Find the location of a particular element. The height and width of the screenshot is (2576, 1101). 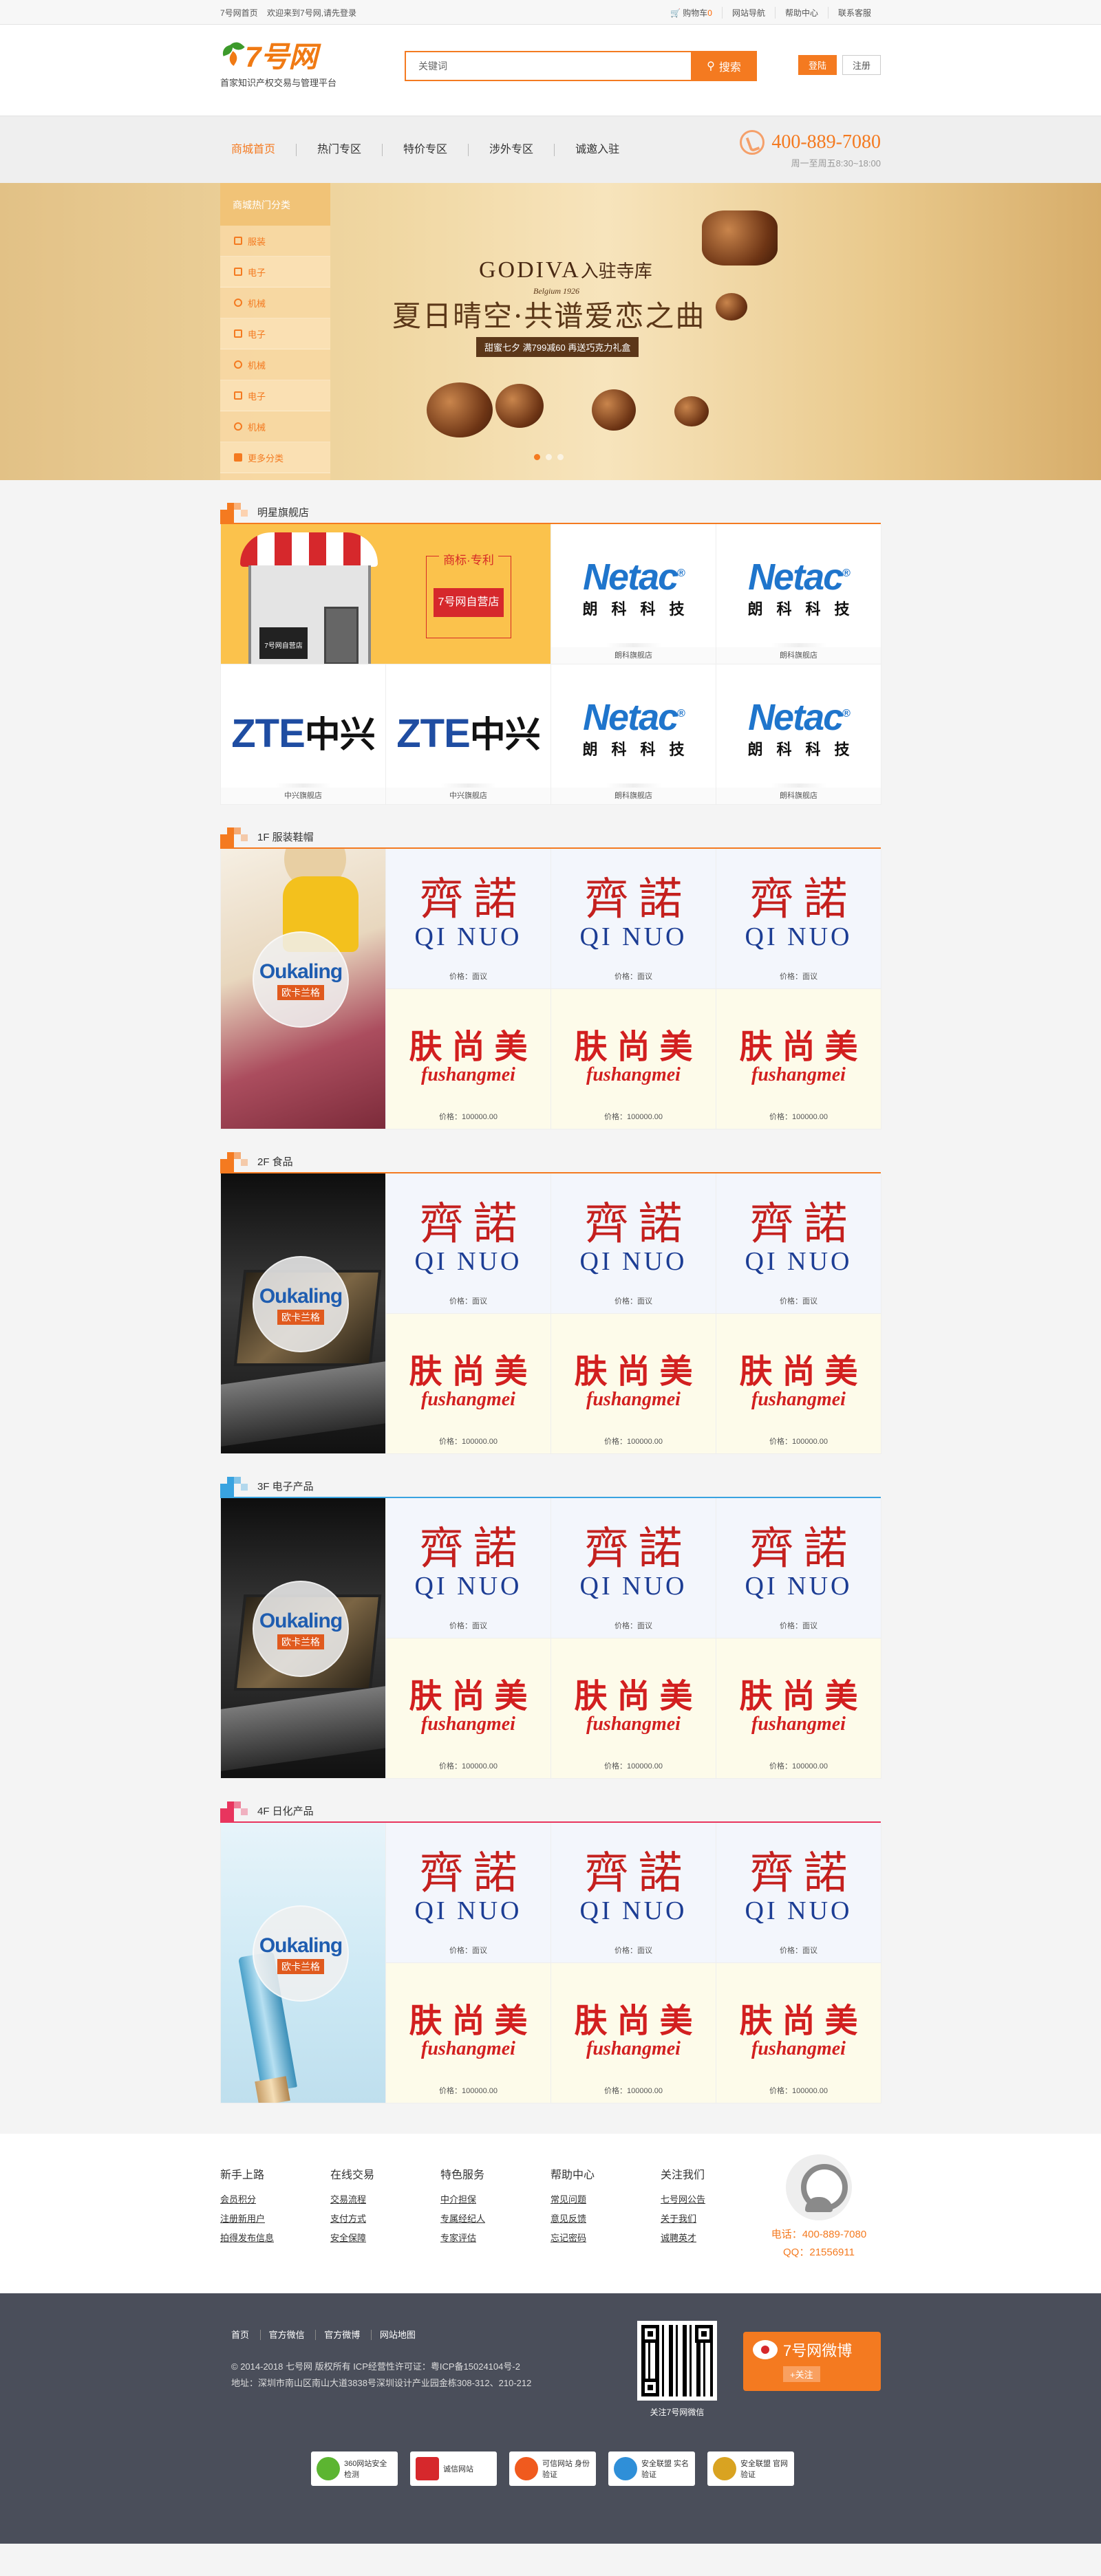

footer-nav-sitemap: 网站地图 is located at coordinates (397, 2335).